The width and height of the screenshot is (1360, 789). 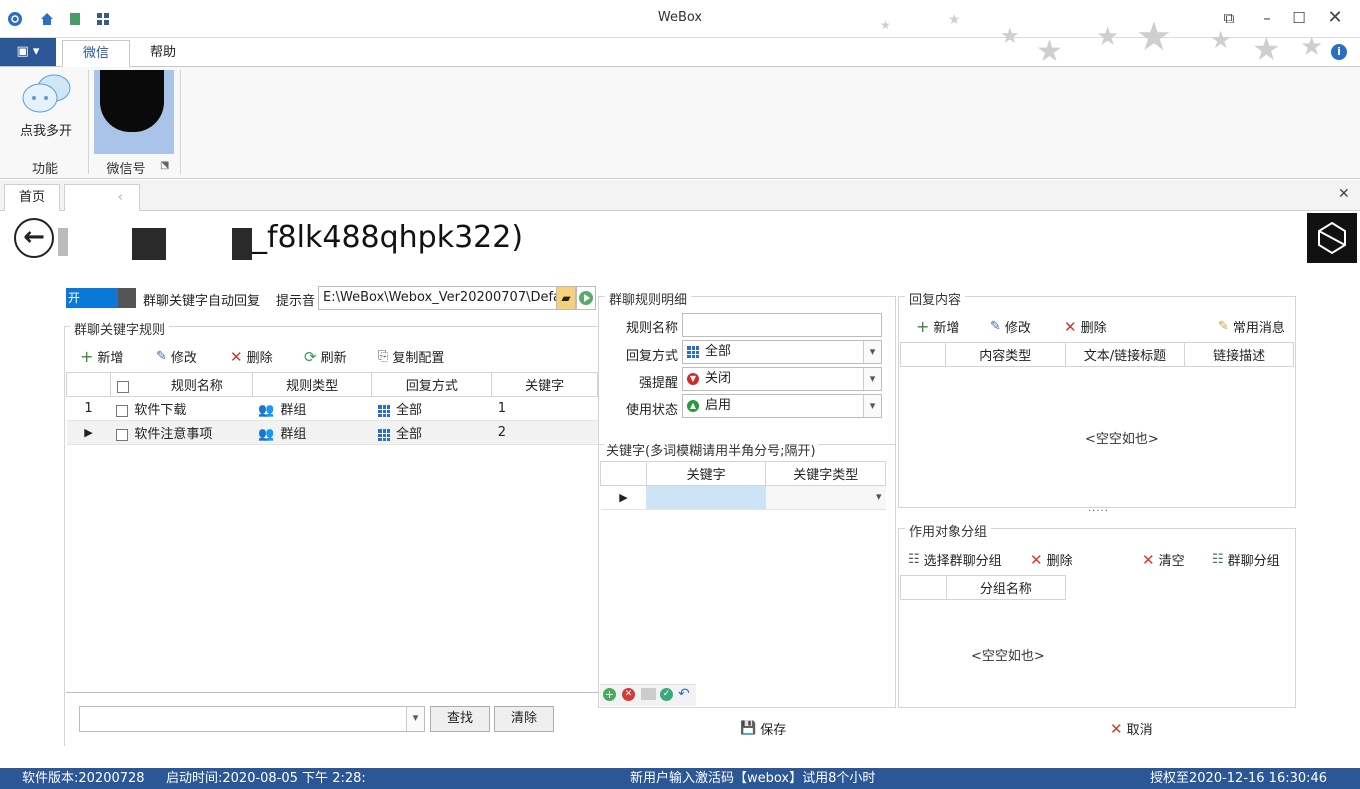 I want to click on groups-empty-text: <空空如也>, so click(x=1008, y=656).